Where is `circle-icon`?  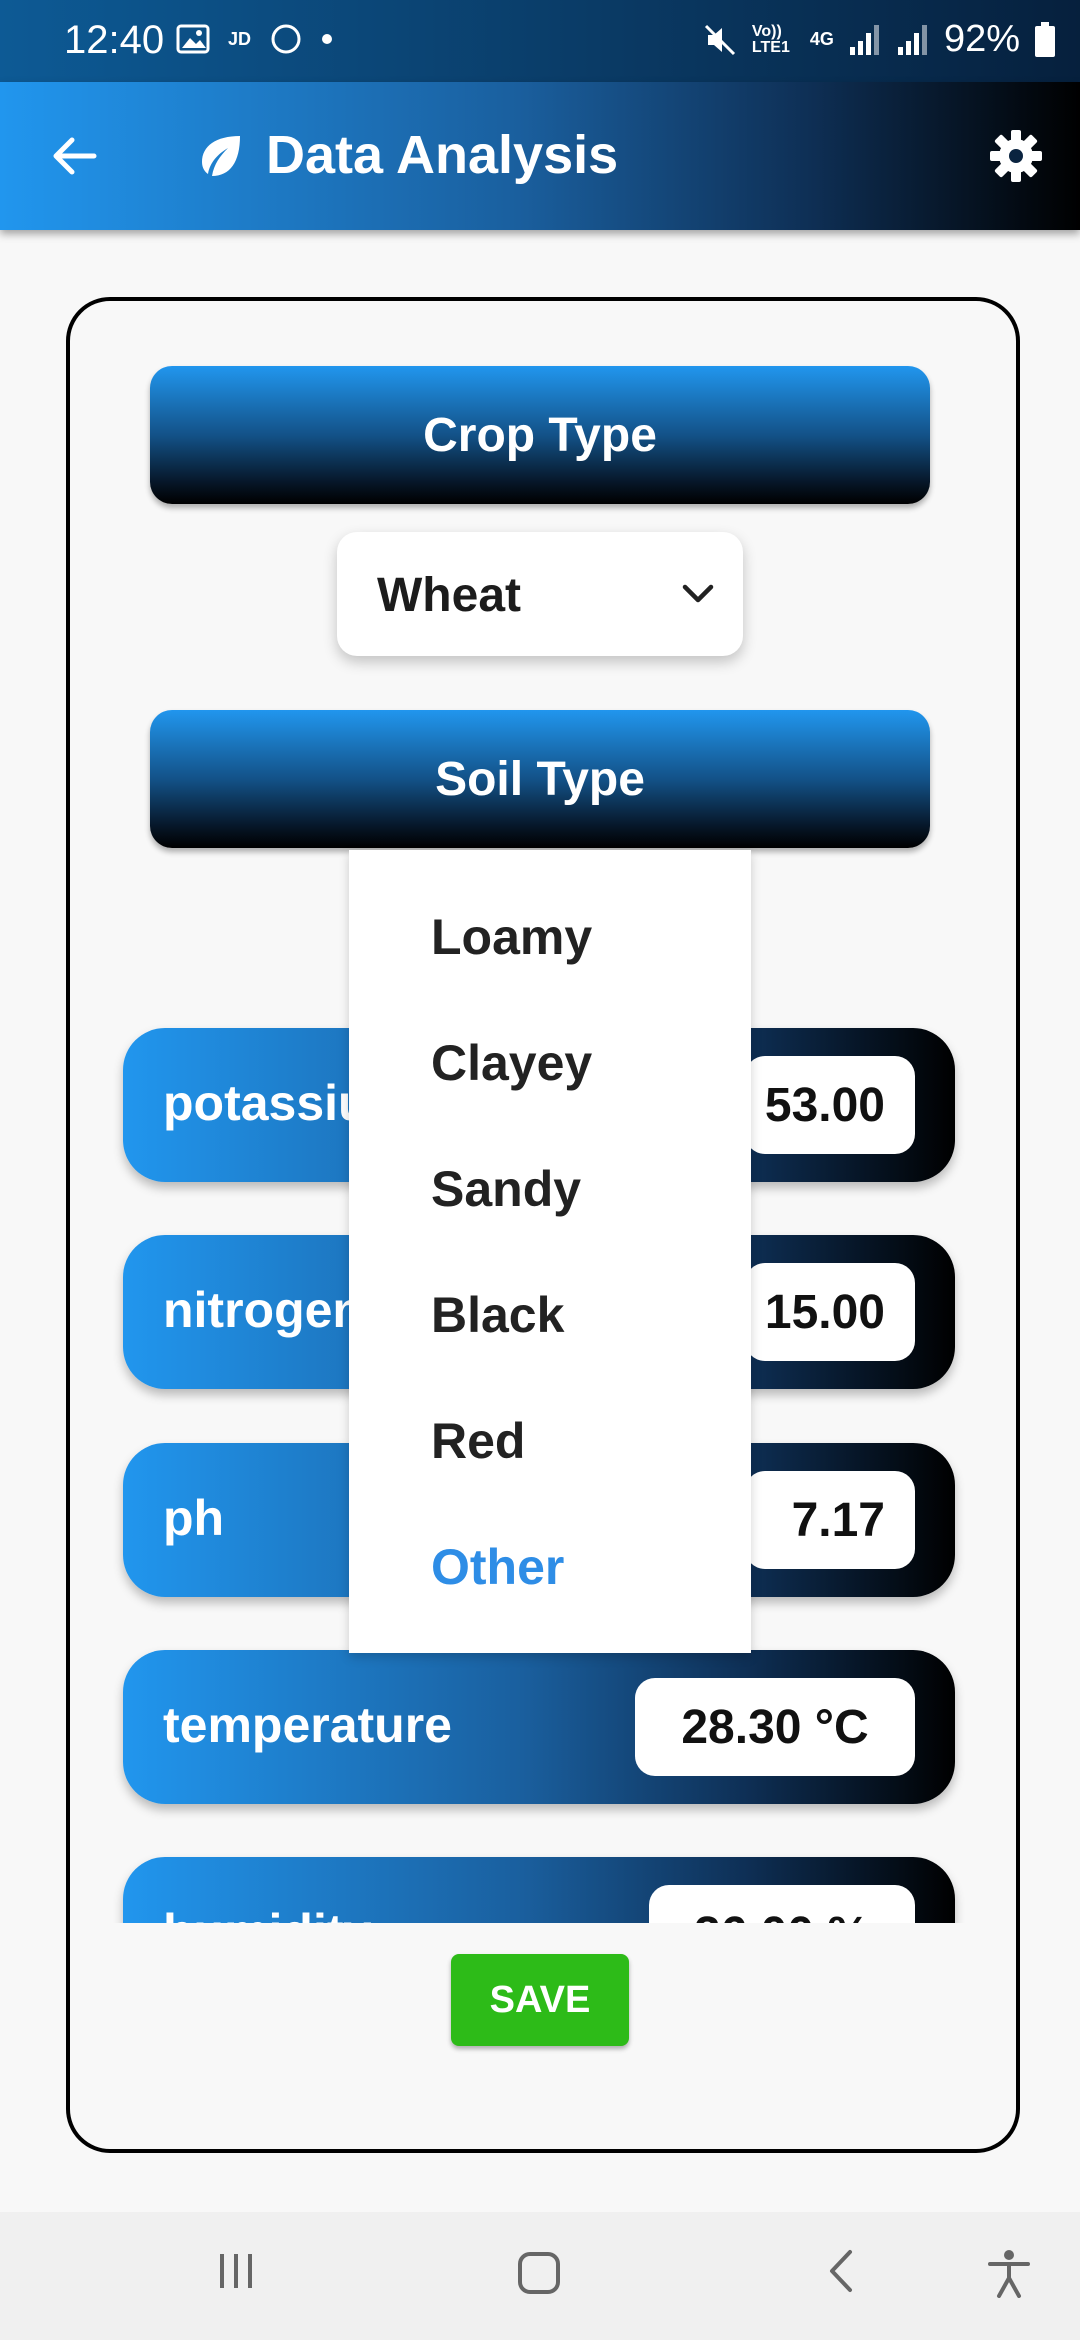
circle-icon is located at coordinates (286, 39).